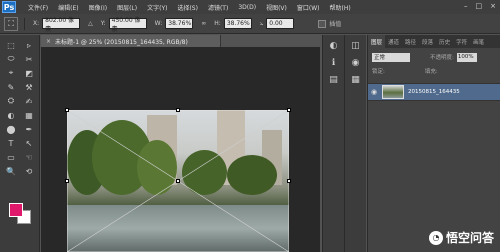 The image size is (500, 252). Describe the element at coordinates (158, 23) in the screenshot. I see `w-label: W:` at that location.